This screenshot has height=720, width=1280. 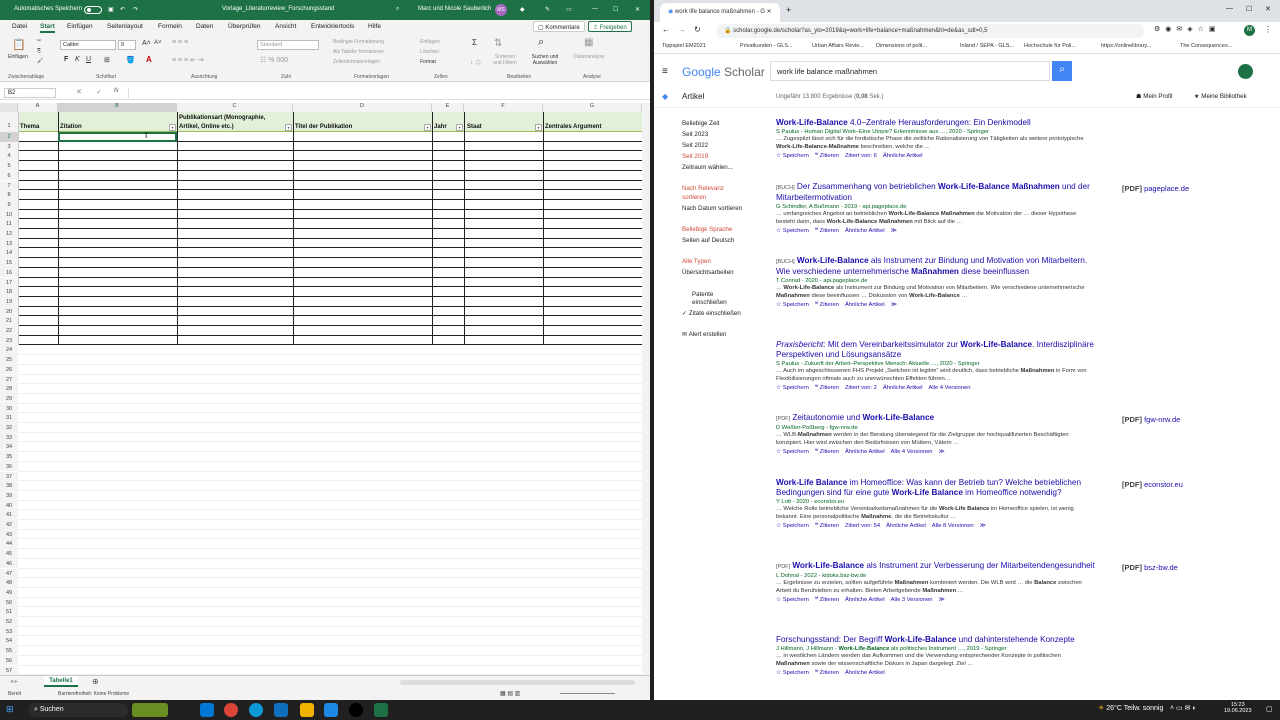 What do you see at coordinates (1268, 29) in the screenshot?
I see `menu-dots-icon: ⋮` at bounding box center [1268, 29].